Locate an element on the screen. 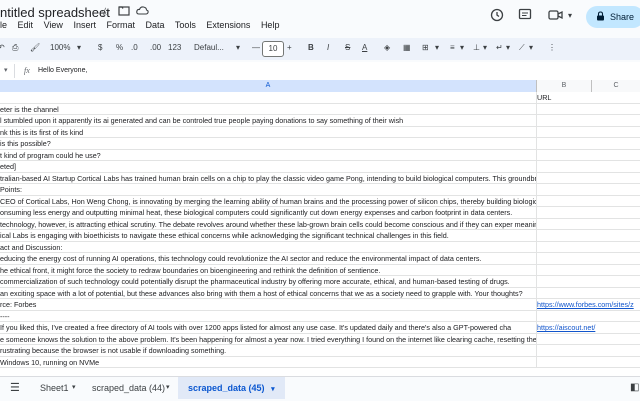  valign-dropdown-icon: ▾ is located at coordinates (485, 47).